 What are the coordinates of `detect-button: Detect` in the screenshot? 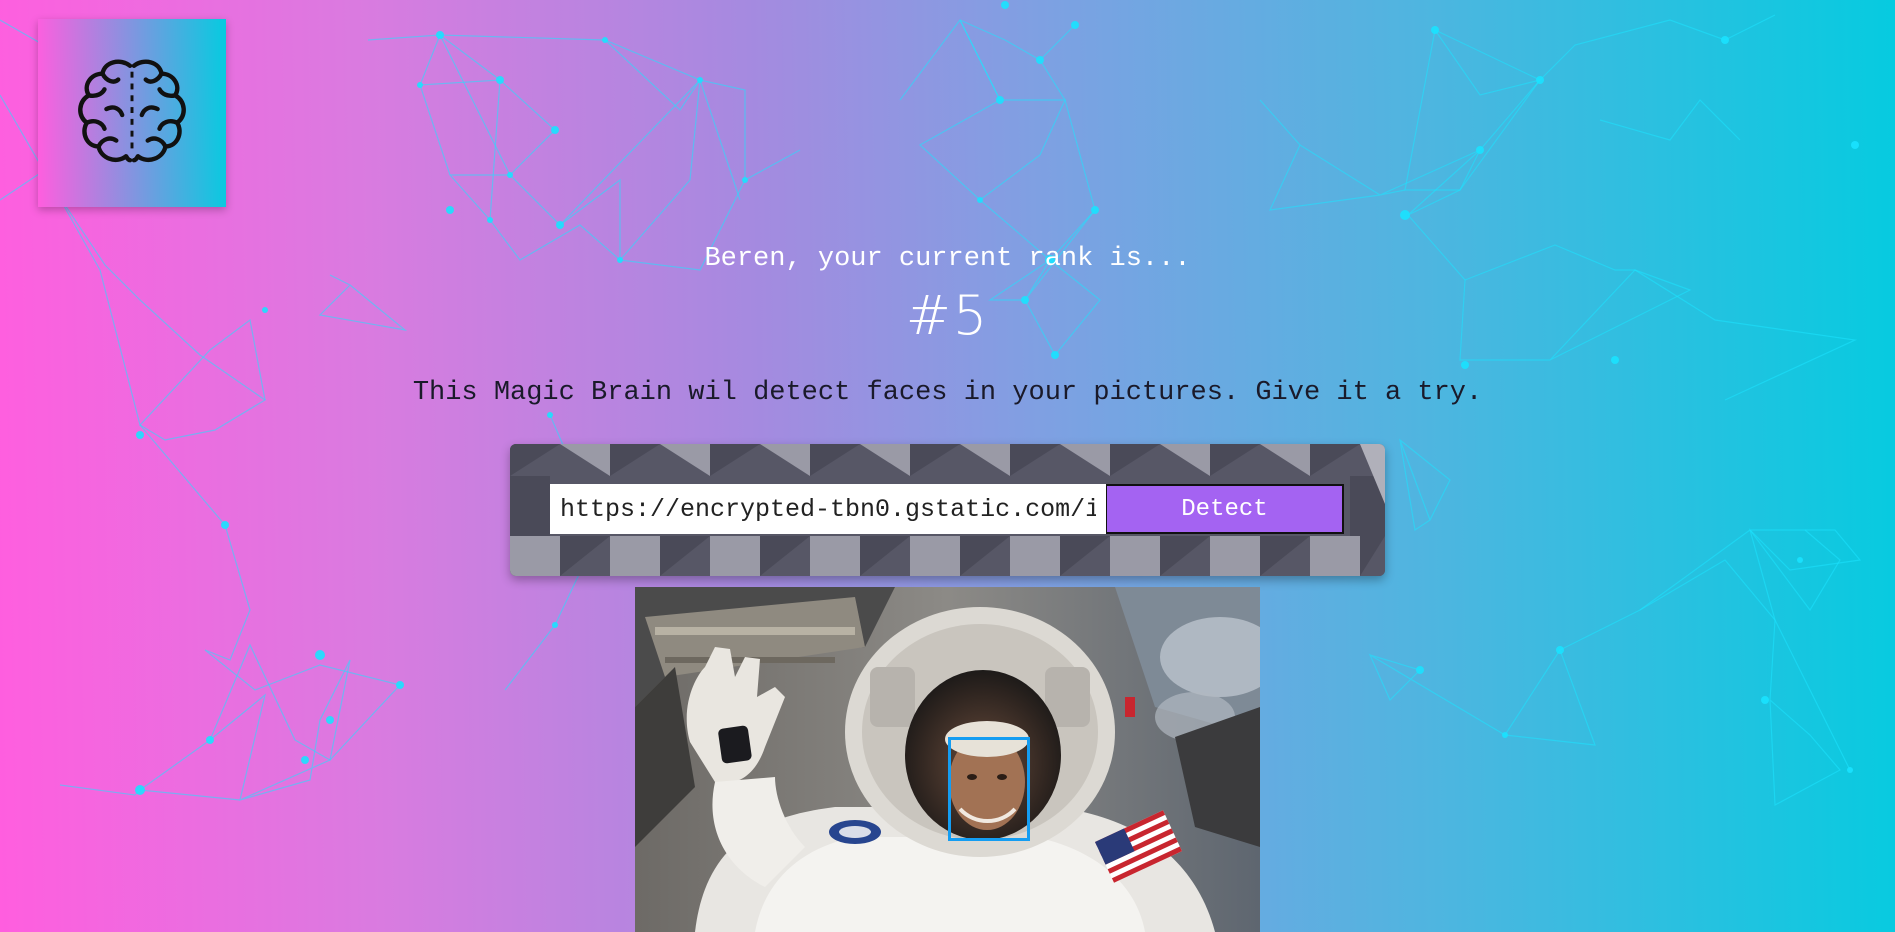 It's located at (1225, 509).